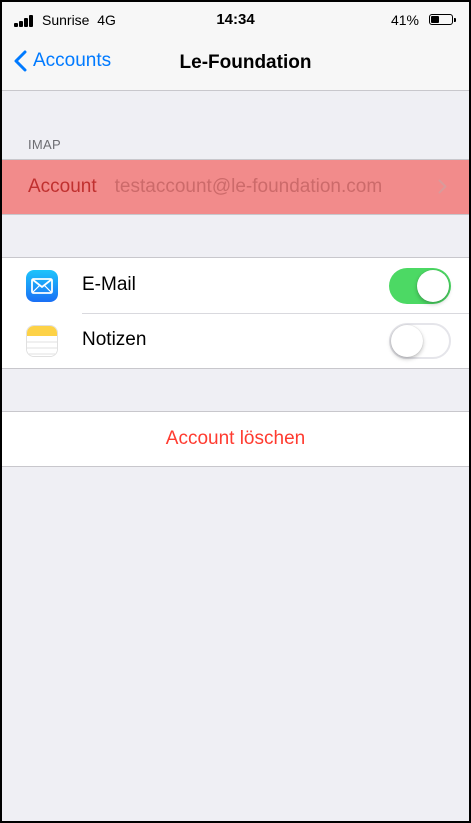 The width and height of the screenshot is (471, 823). I want to click on chevron-right-icon, so click(442, 186).